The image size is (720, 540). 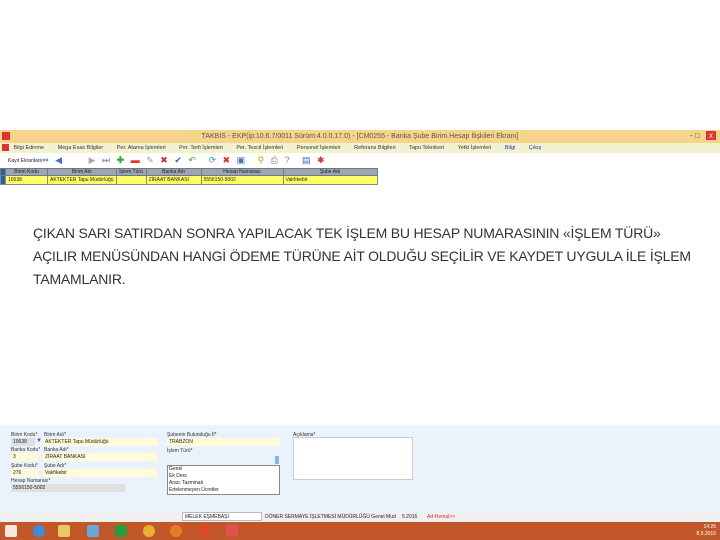 What do you see at coordinates (306, 160) in the screenshot?
I see `export-icon: ▤` at bounding box center [306, 160].